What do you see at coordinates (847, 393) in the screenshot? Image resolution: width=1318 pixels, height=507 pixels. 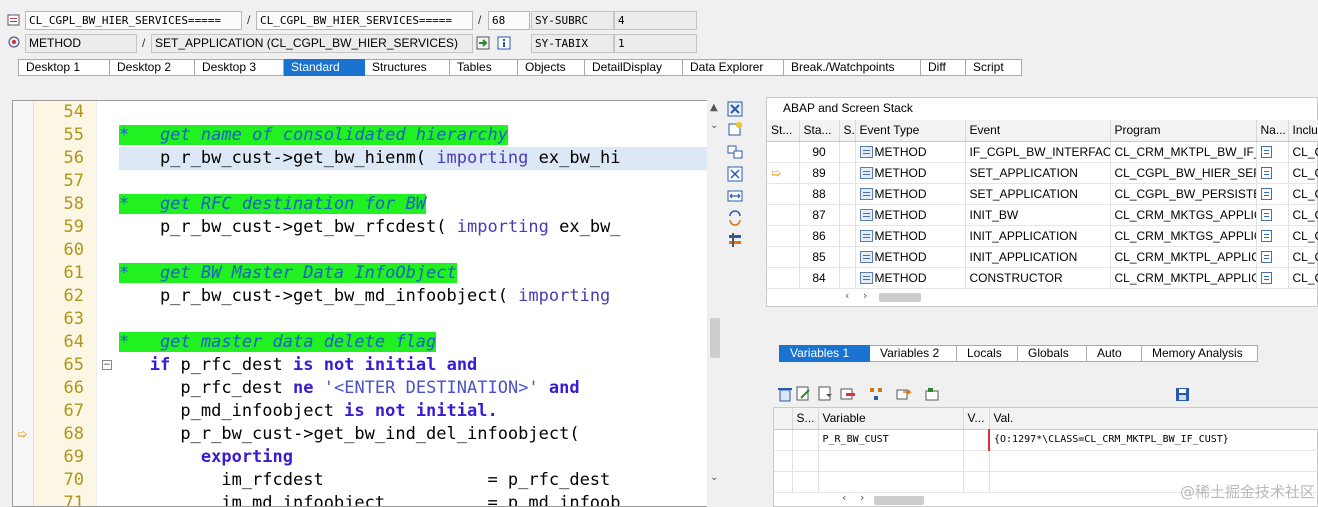 I see `remove-row-icon` at bounding box center [847, 393].